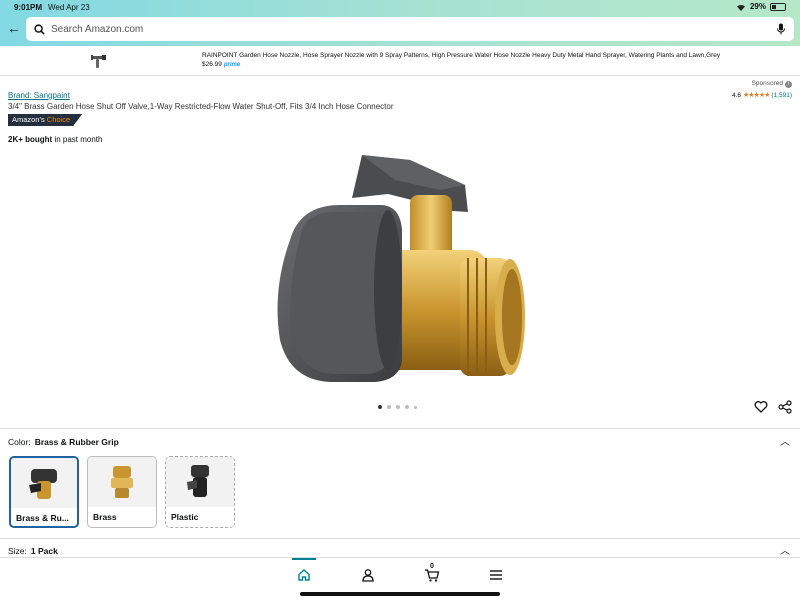 This screenshot has height=600, width=800. I want to click on sponsored-text: Sponsored, so click(767, 83).